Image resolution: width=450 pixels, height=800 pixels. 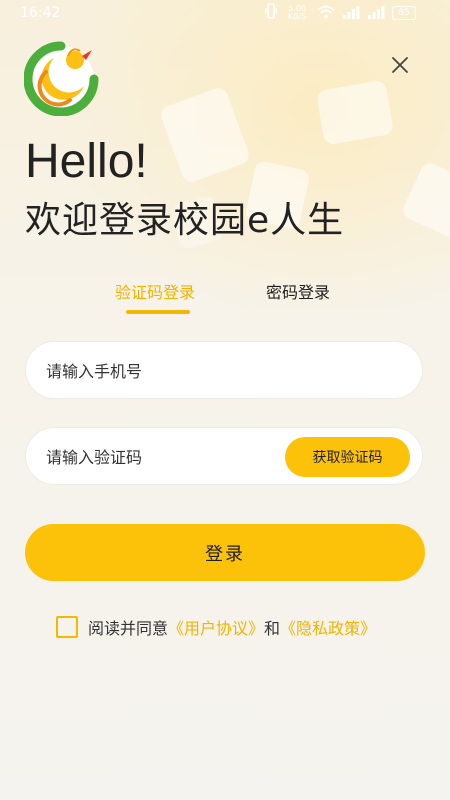 I want to click on app-logo, so click(x=62, y=77).